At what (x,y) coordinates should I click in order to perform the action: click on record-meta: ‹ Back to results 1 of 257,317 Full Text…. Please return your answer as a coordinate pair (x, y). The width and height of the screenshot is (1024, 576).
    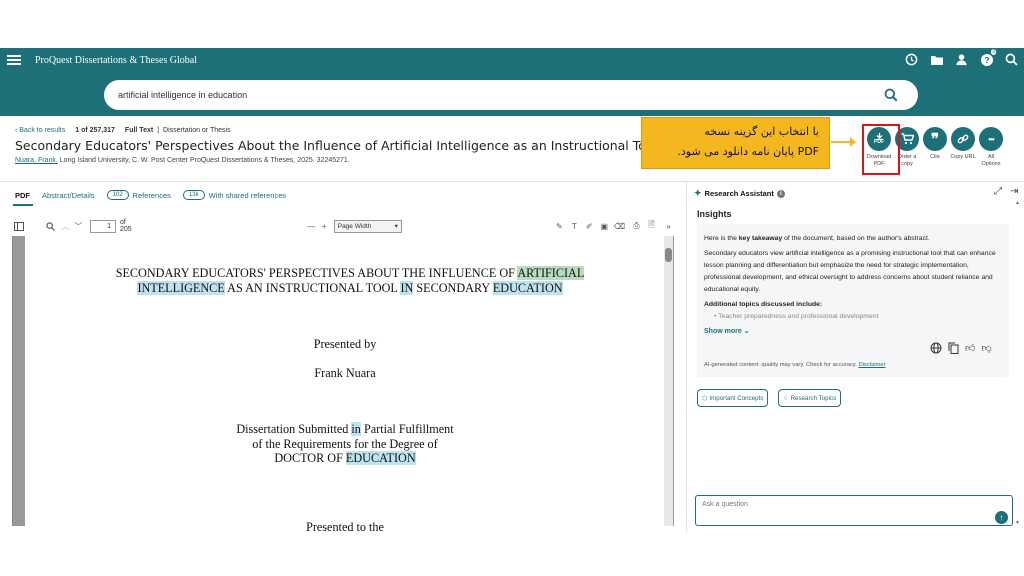
    Looking at the image, I should click on (123, 130).